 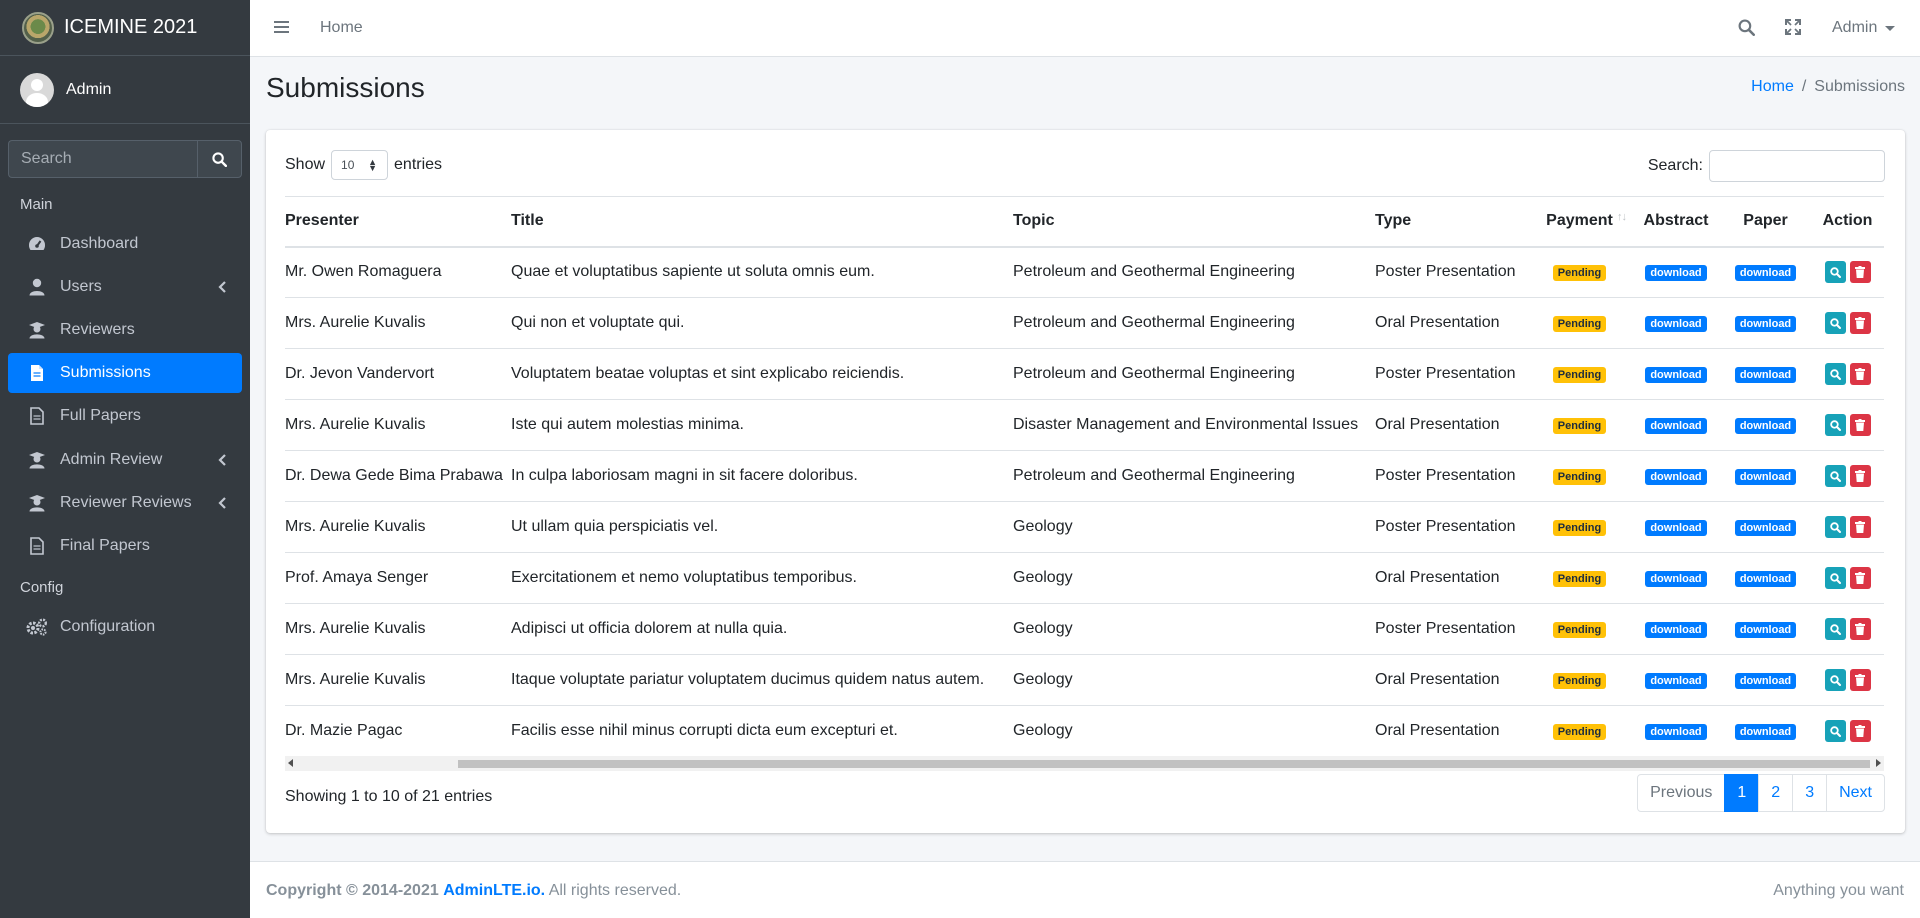 I want to click on table-search-input, so click(x=1797, y=166).